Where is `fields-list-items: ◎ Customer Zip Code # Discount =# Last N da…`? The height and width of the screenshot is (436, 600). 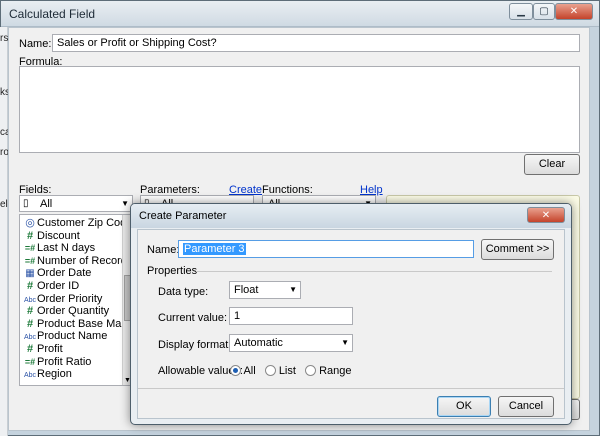
fields-list-items: ◎ Customer Zip Code # Discount =# Last N da… is located at coordinates (77, 299).